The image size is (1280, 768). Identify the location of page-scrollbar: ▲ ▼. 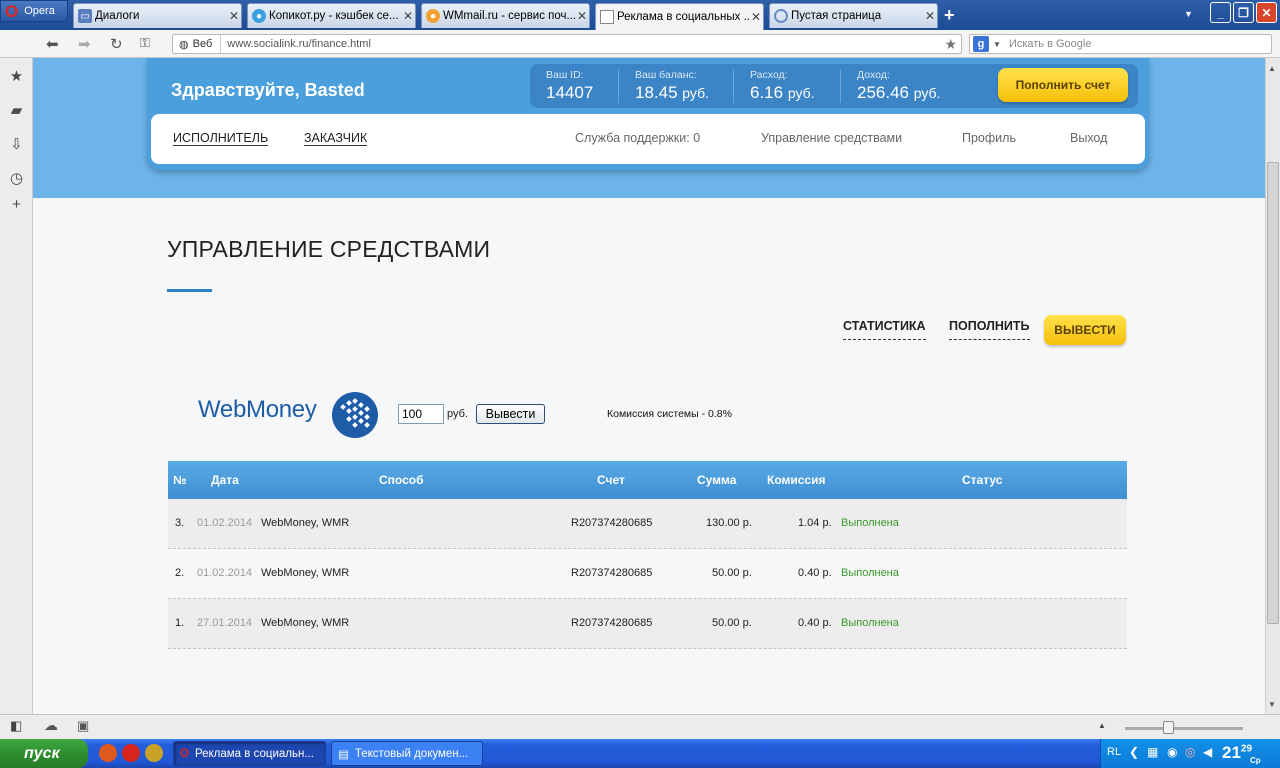
(1272, 386).